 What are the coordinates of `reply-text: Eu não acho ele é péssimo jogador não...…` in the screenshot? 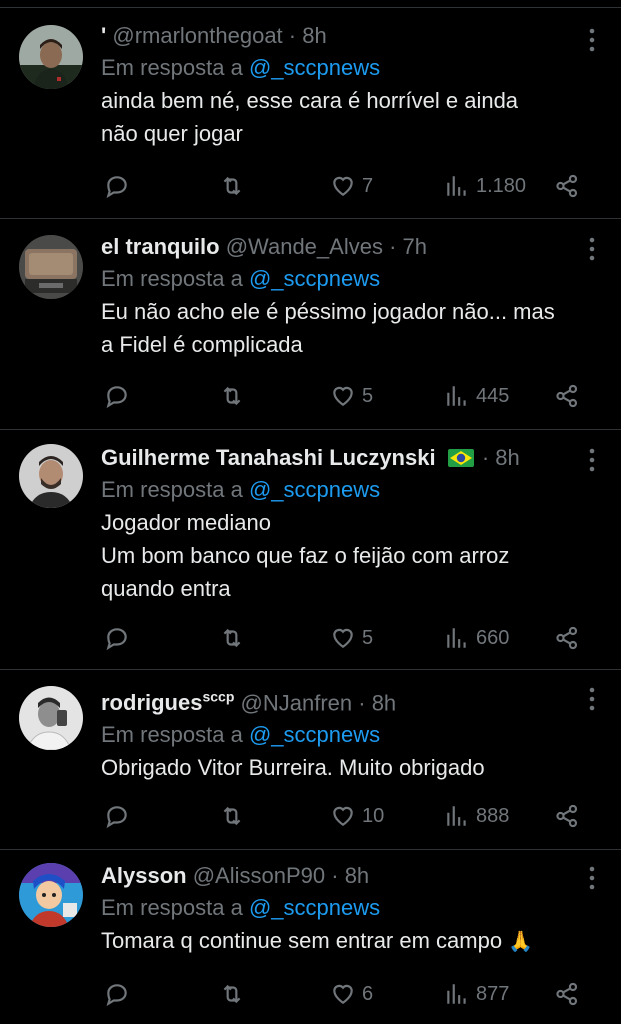 It's located at (341, 328).